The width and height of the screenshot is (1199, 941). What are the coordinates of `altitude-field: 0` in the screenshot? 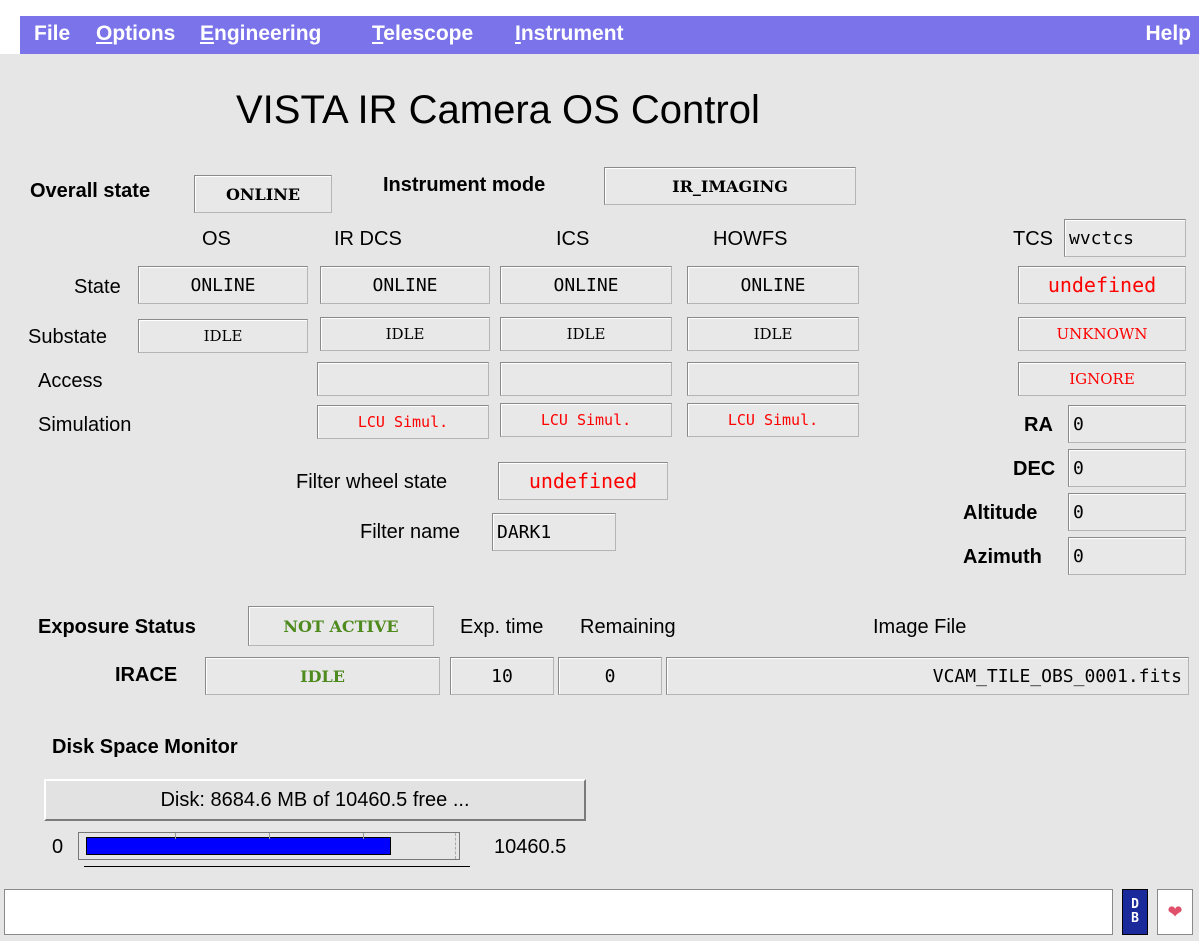 It's located at (1127, 512).